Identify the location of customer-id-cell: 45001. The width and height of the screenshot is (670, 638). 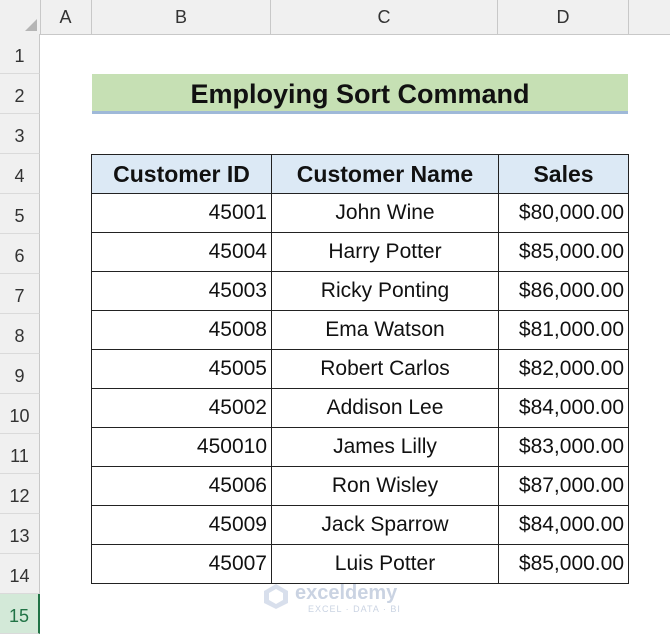
(181, 213).